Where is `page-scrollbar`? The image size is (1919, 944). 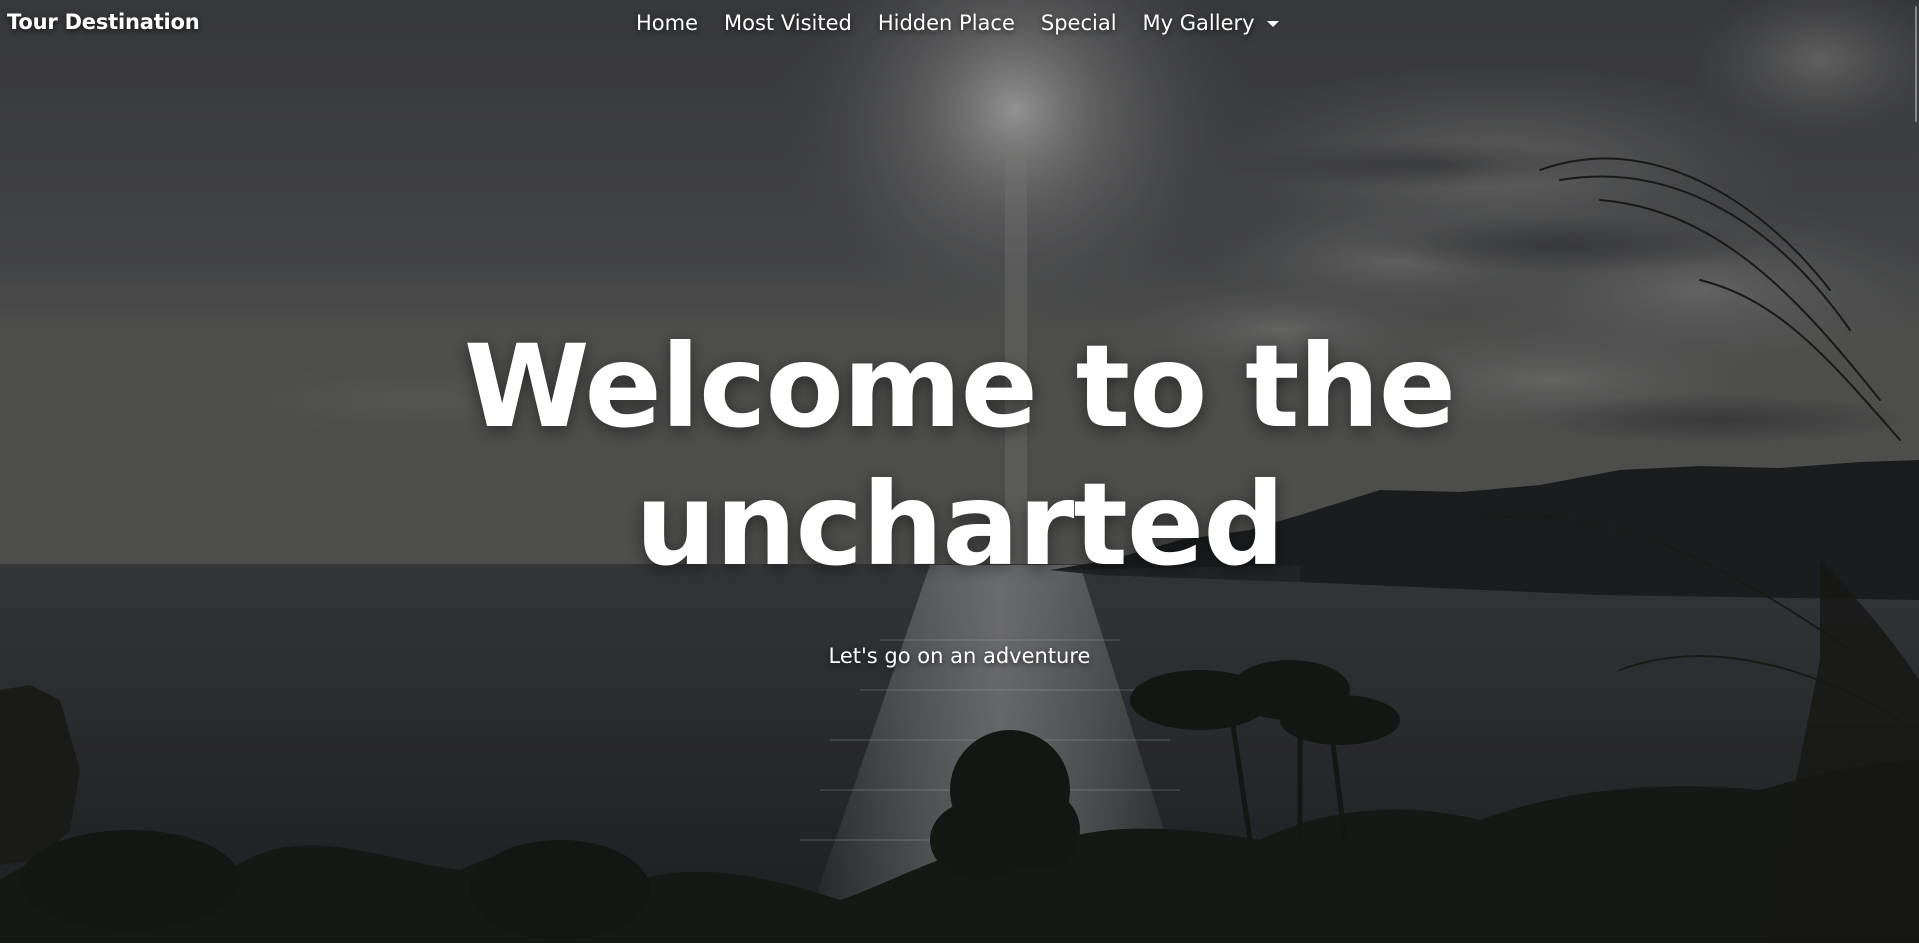
page-scrollbar is located at coordinates (1916, 472).